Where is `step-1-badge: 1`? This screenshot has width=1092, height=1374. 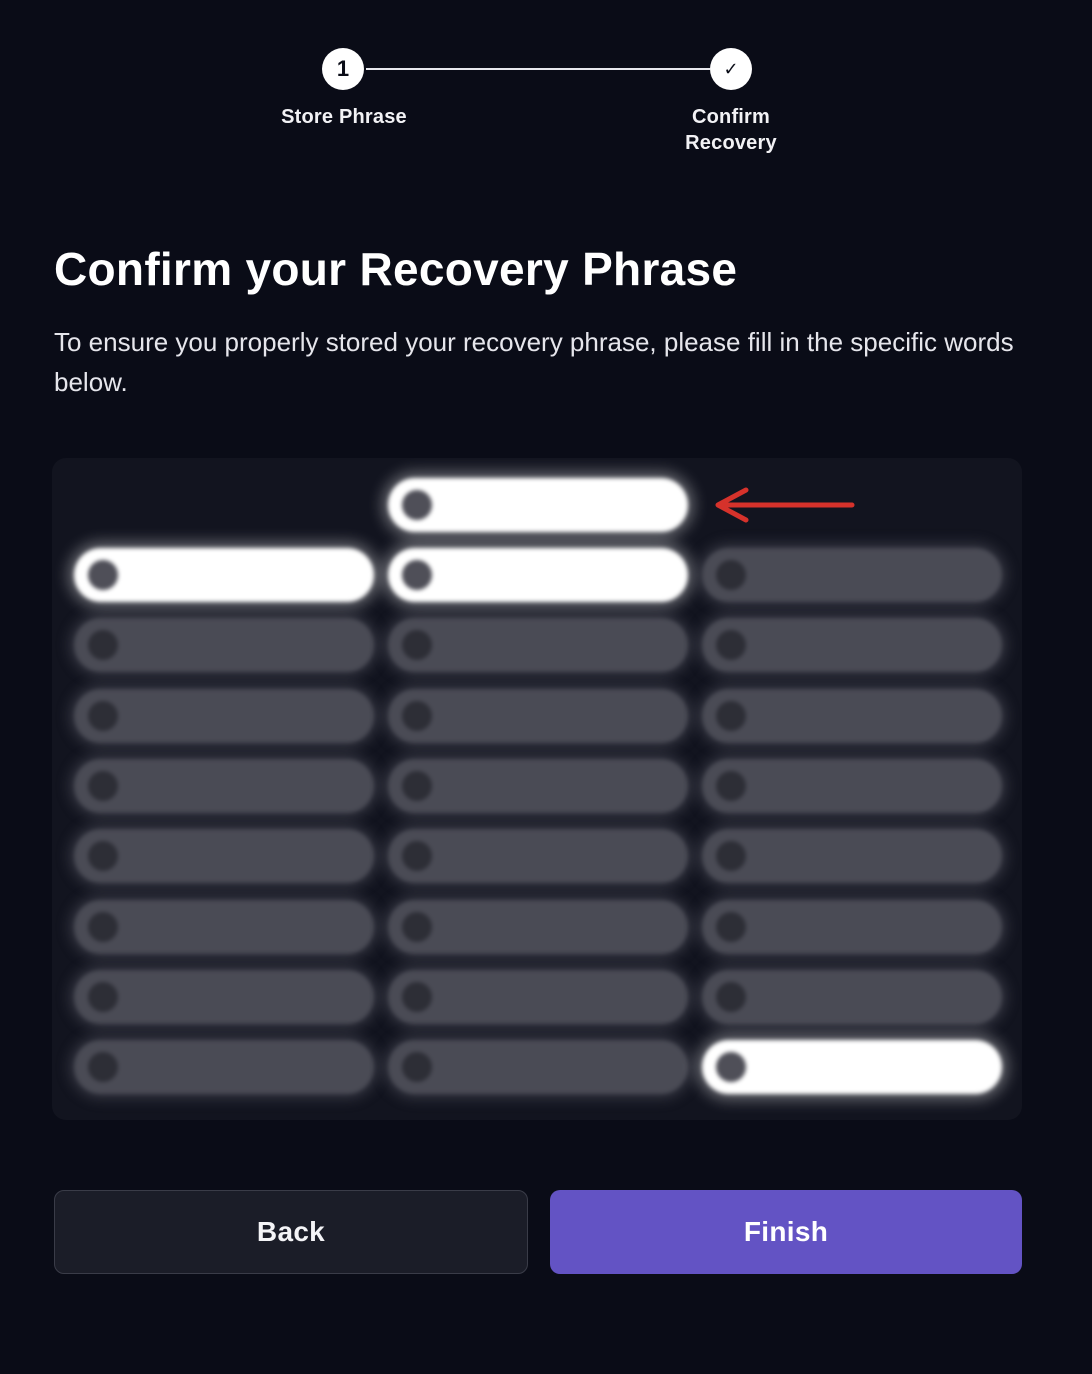 step-1-badge: 1 is located at coordinates (343, 69).